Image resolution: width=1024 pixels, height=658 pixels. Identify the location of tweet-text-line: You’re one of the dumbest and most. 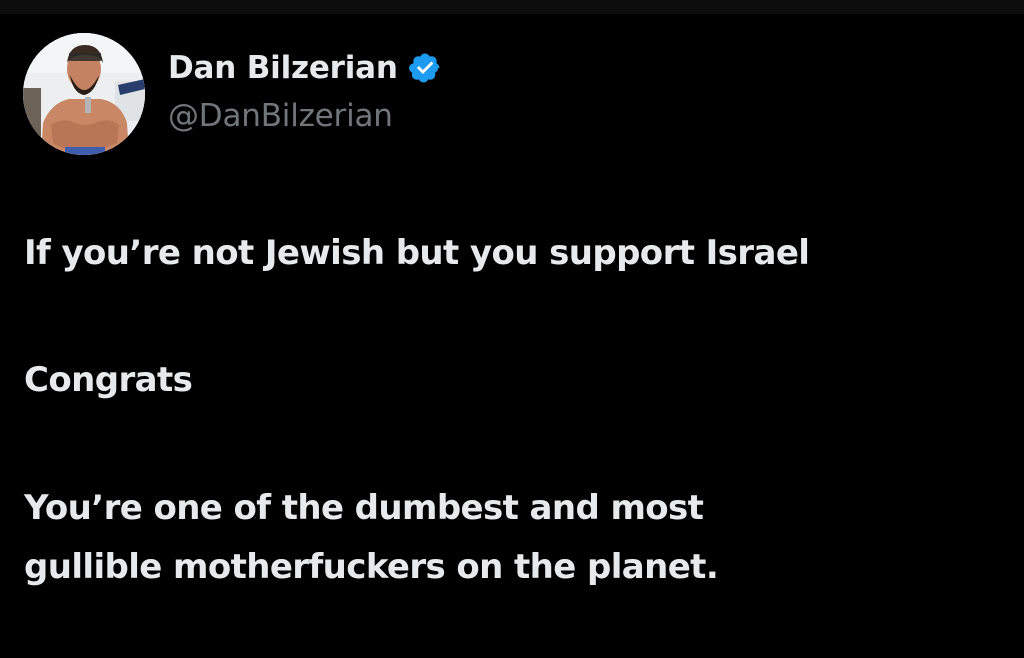
(364, 508).